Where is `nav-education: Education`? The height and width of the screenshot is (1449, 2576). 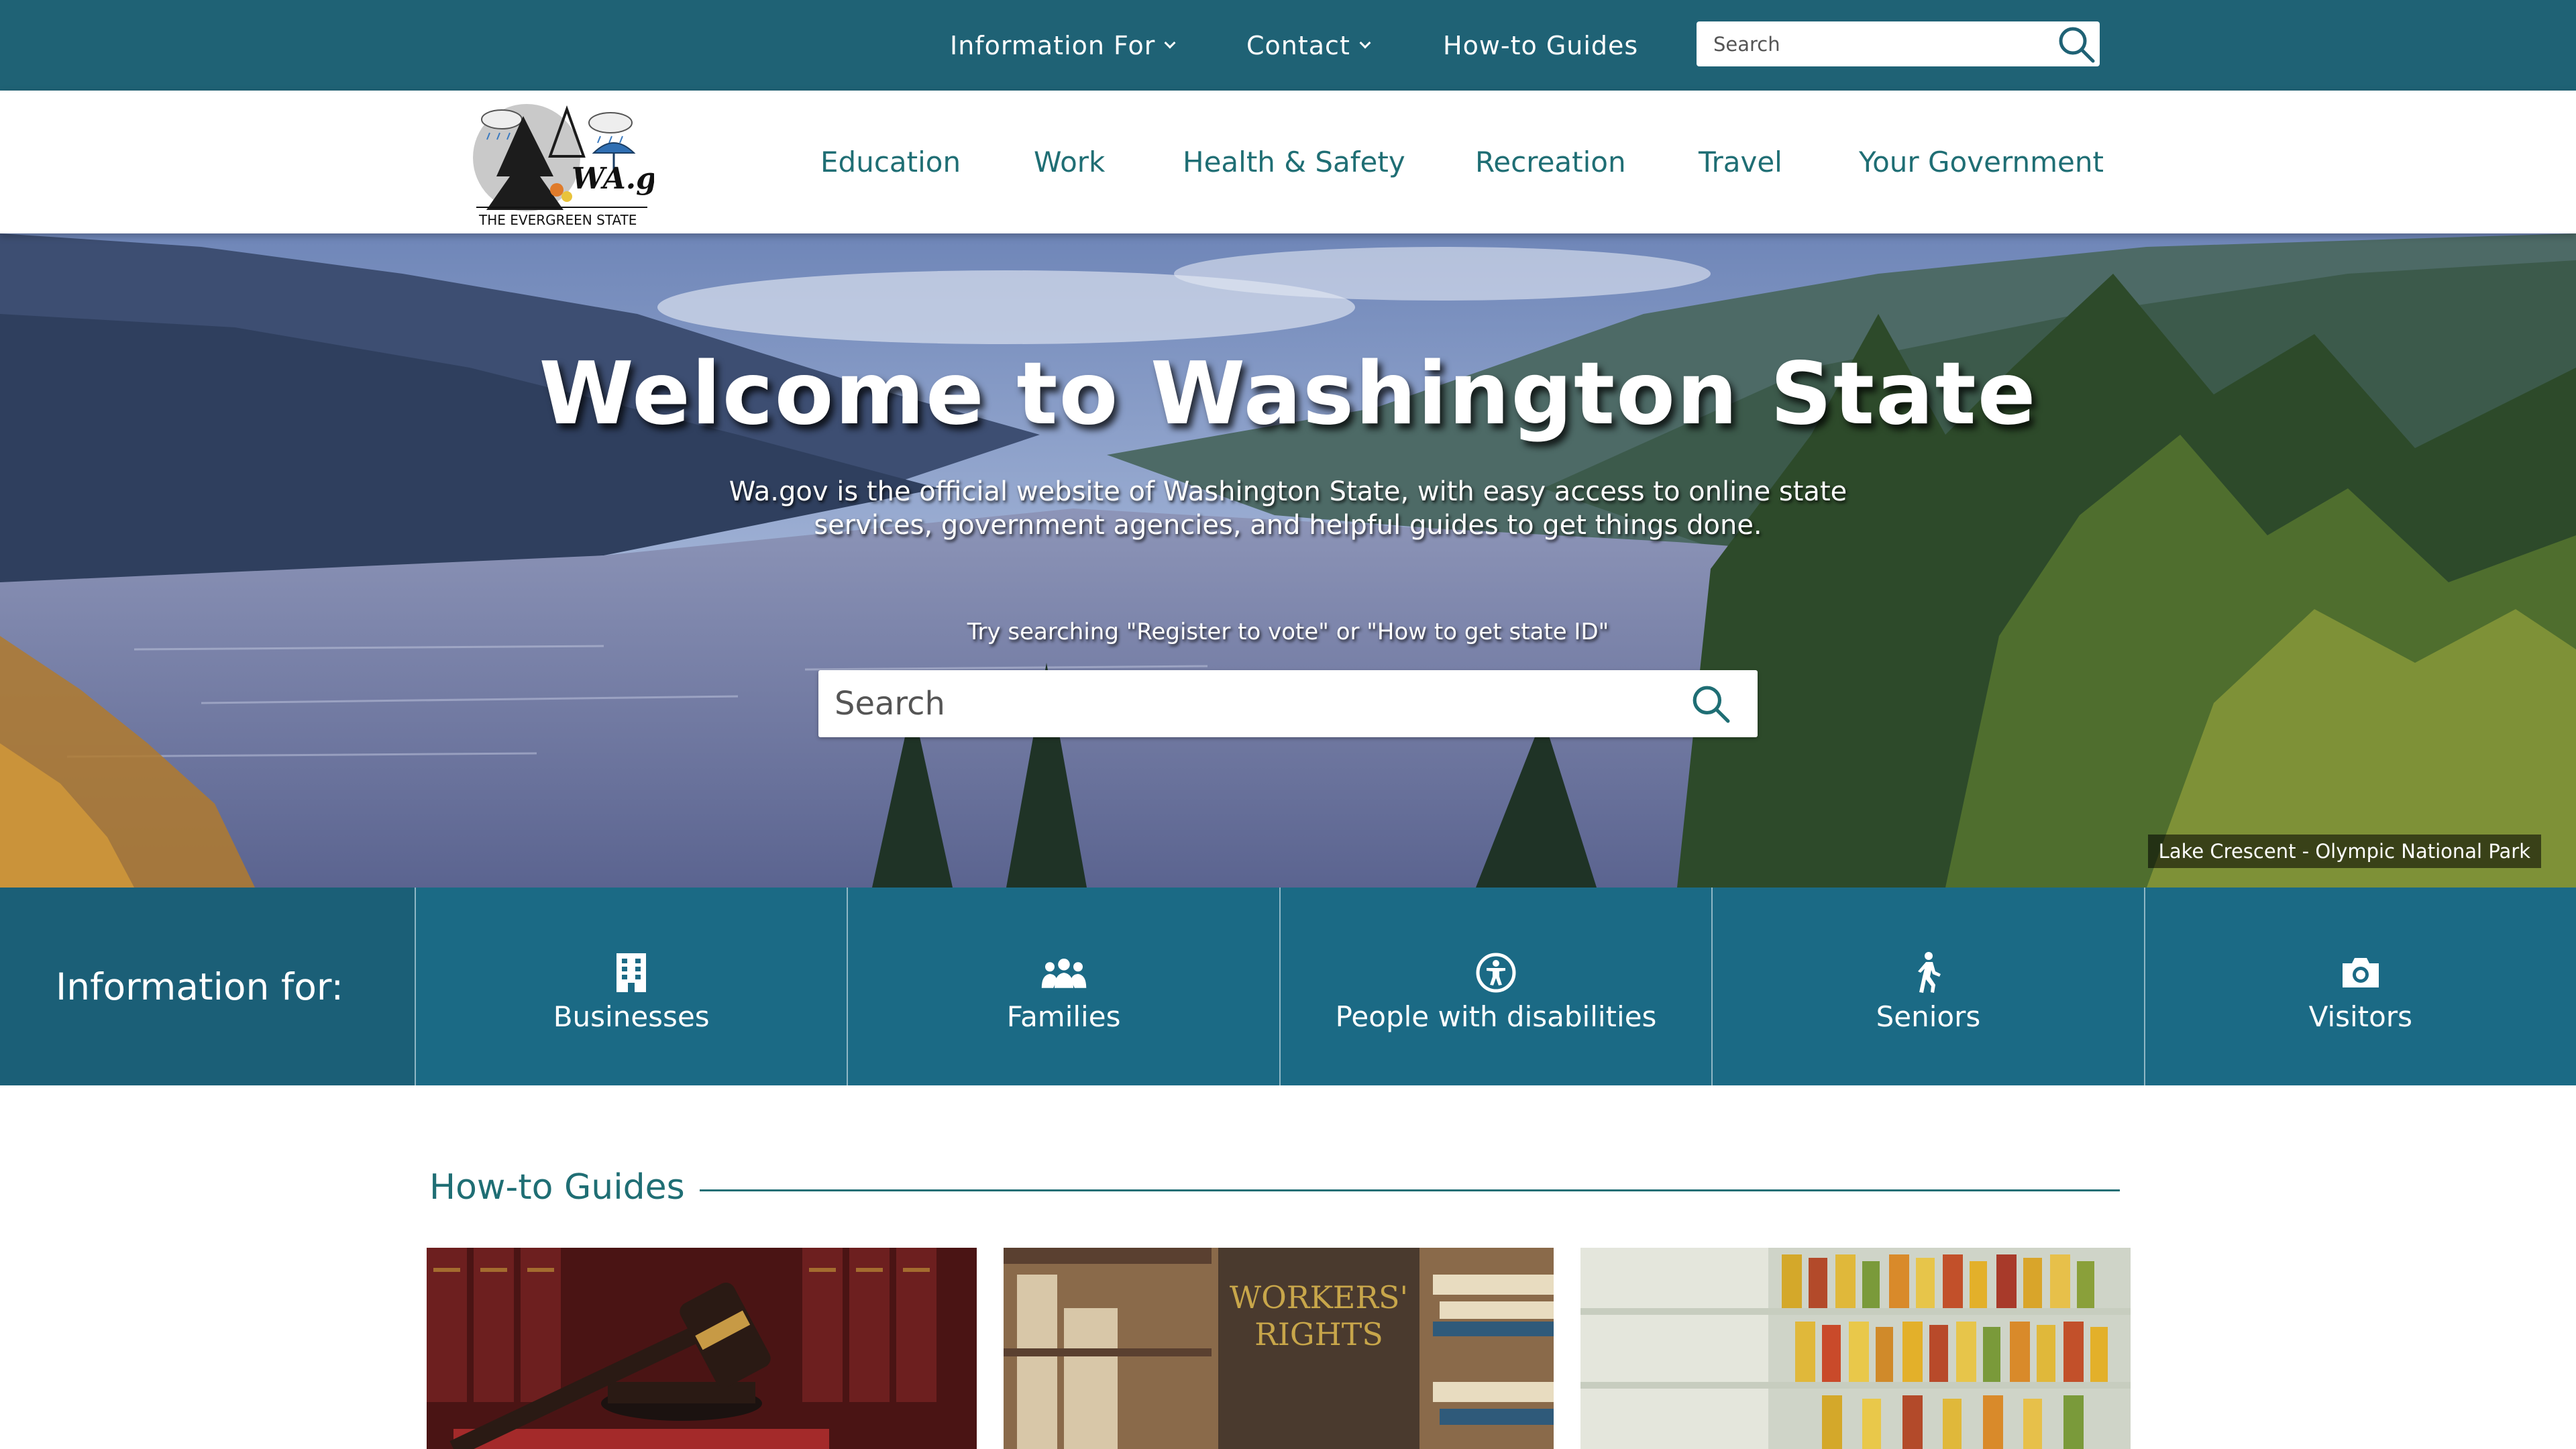 nav-education: Education is located at coordinates (890, 162).